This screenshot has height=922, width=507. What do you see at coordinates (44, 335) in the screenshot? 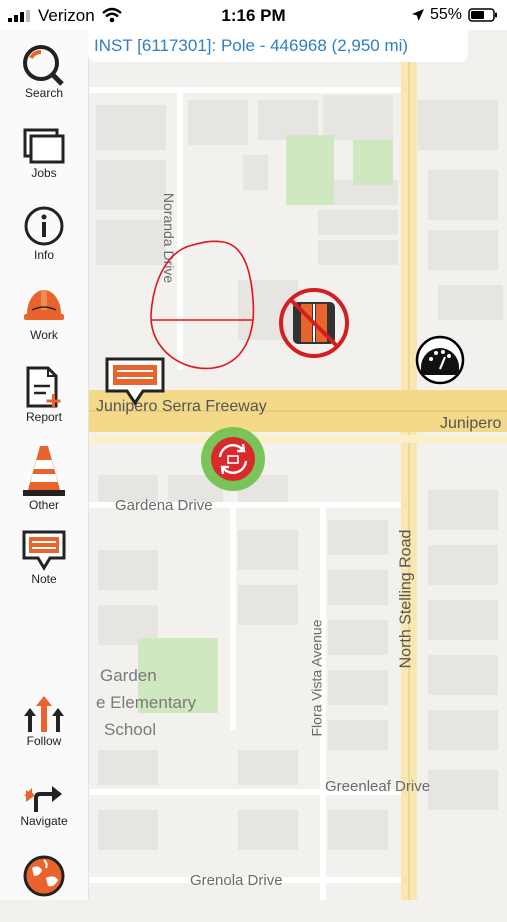
I see `sidebar-item-label: Work` at bounding box center [44, 335].